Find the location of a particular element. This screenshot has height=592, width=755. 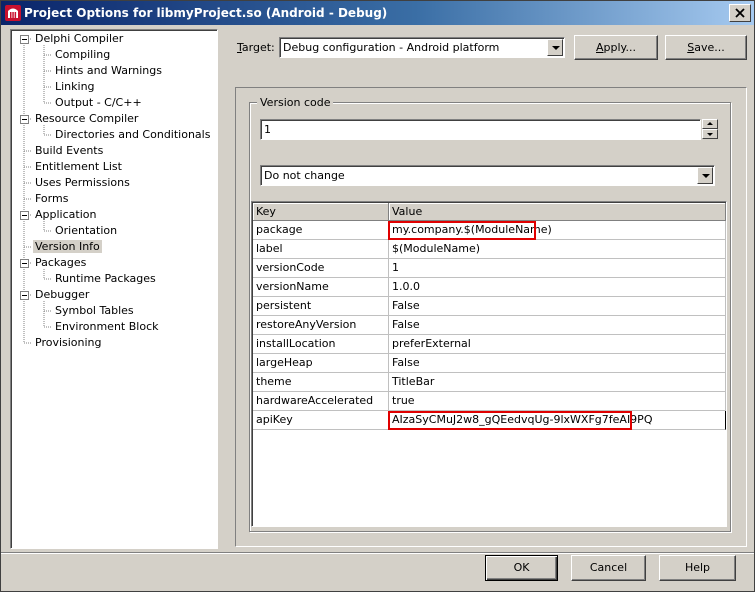

grid-key-cell: apiKey is located at coordinates (321, 420).